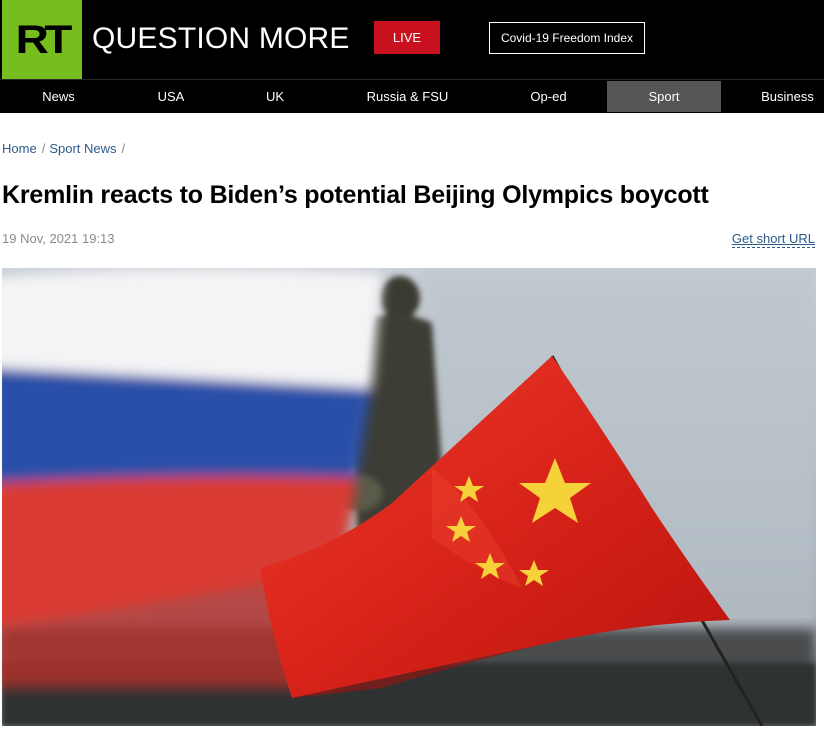  What do you see at coordinates (19, 148) in the screenshot?
I see `breadcrumb-home: Home` at bounding box center [19, 148].